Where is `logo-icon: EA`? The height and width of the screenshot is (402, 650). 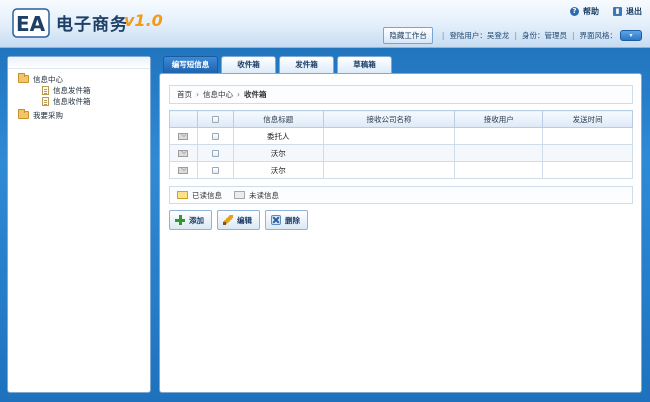 logo-icon: EA is located at coordinates (31, 23).